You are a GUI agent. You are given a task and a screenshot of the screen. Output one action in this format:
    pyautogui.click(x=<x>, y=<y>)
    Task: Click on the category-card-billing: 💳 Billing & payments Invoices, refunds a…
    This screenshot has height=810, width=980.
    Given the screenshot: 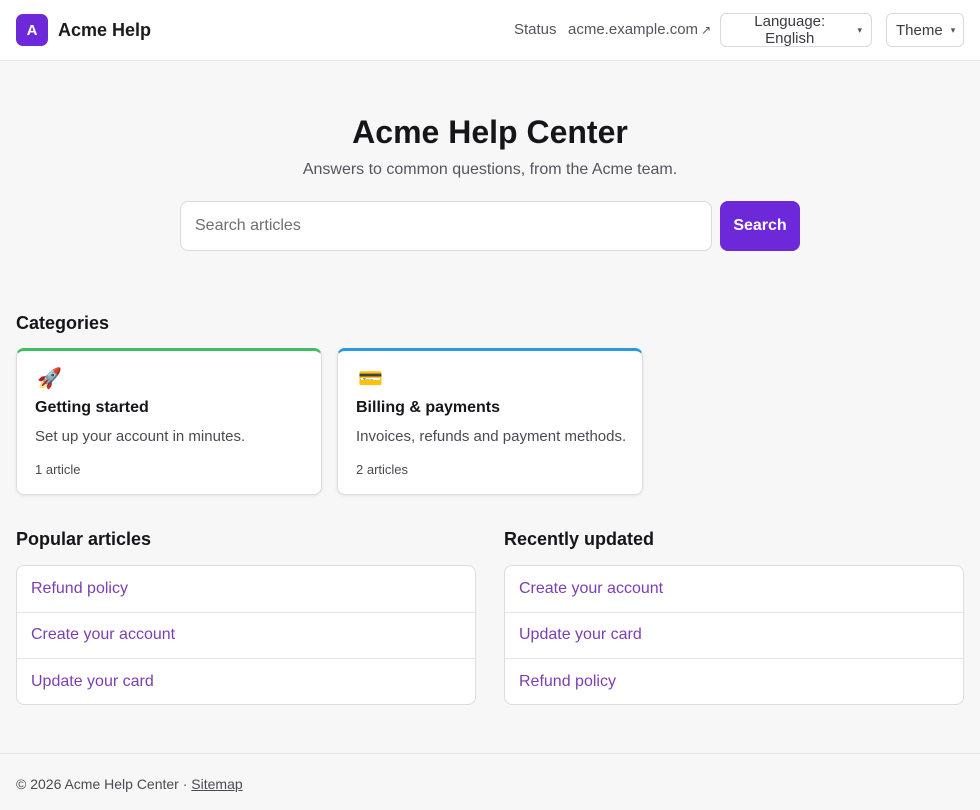 What is the action you would take?
    pyautogui.click(x=490, y=421)
    